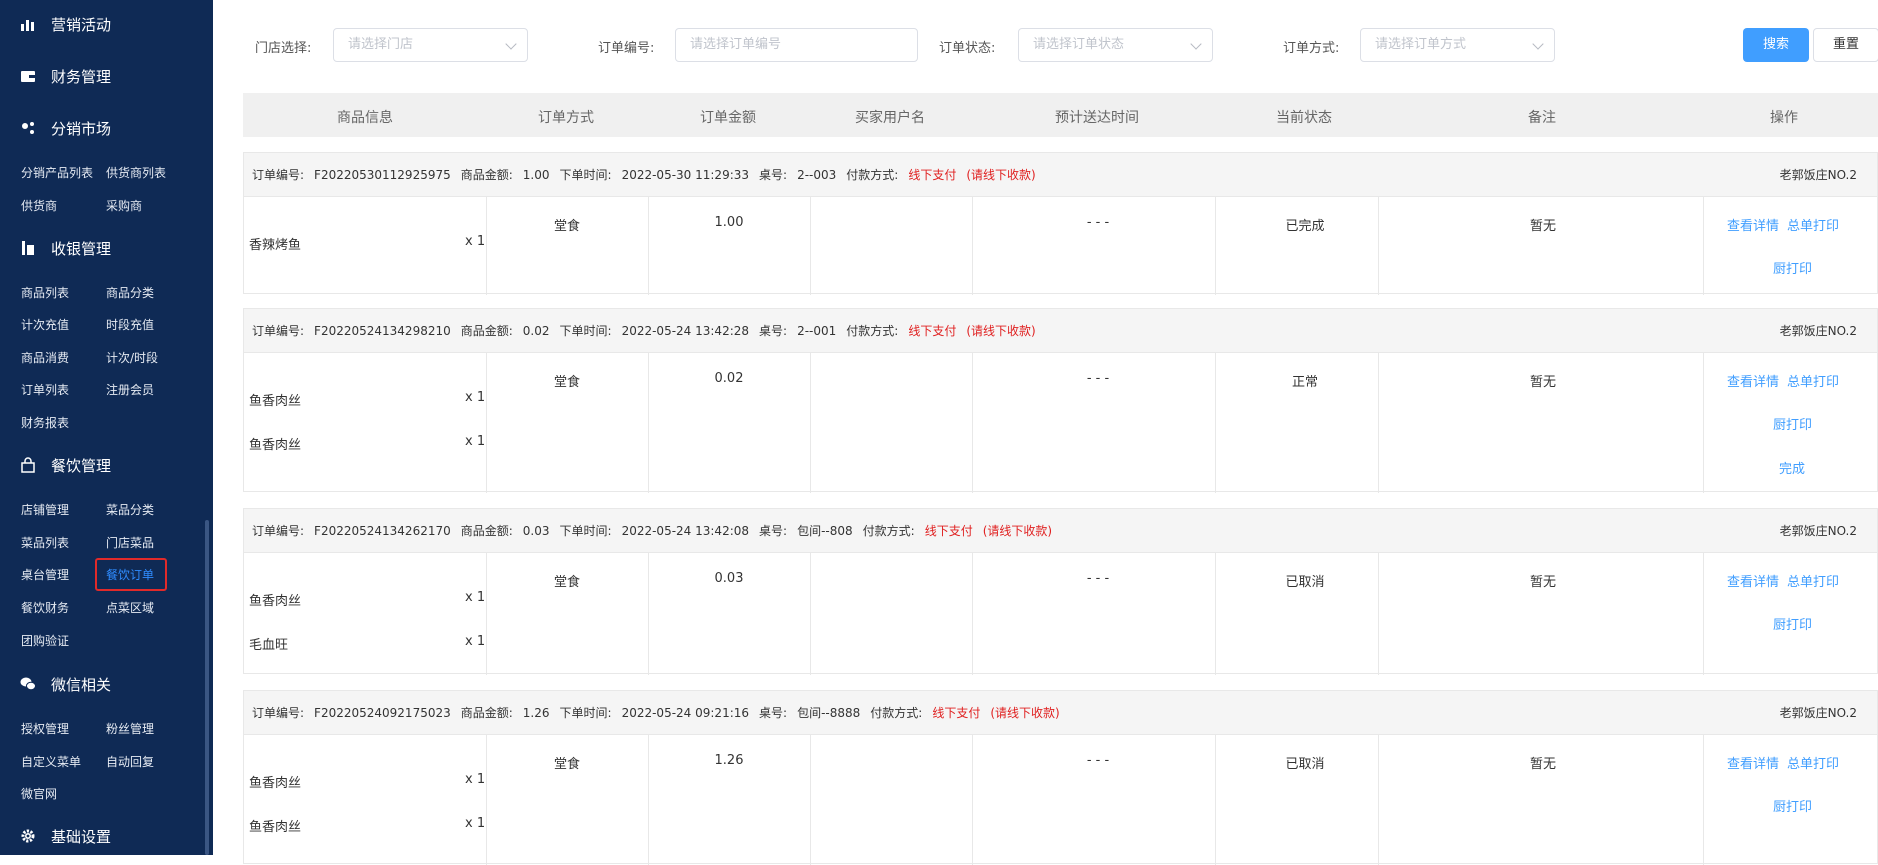 This screenshot has width=1878, height=865. What do you see at coordinates (511, 44) in the screenshot?
I see `chevron-down-icon` at bounding box center [511, 44].